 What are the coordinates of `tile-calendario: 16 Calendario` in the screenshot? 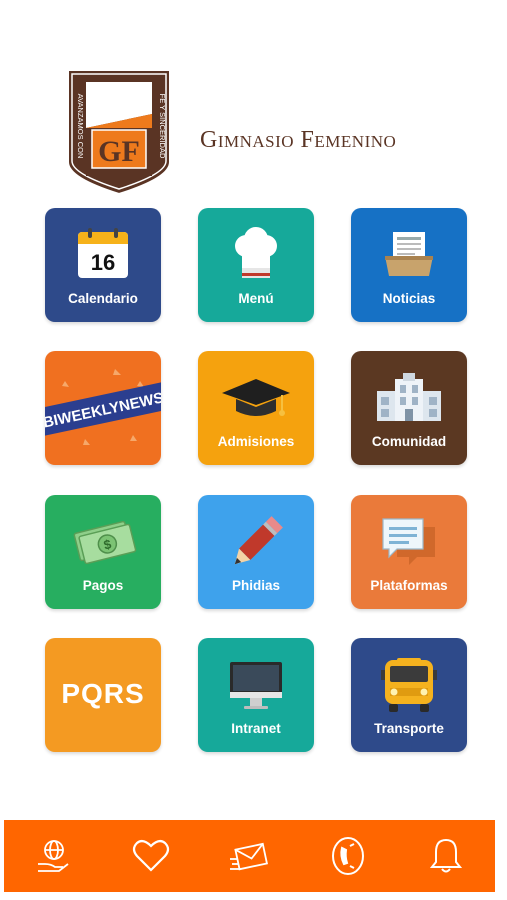 It's located at (103, 265).